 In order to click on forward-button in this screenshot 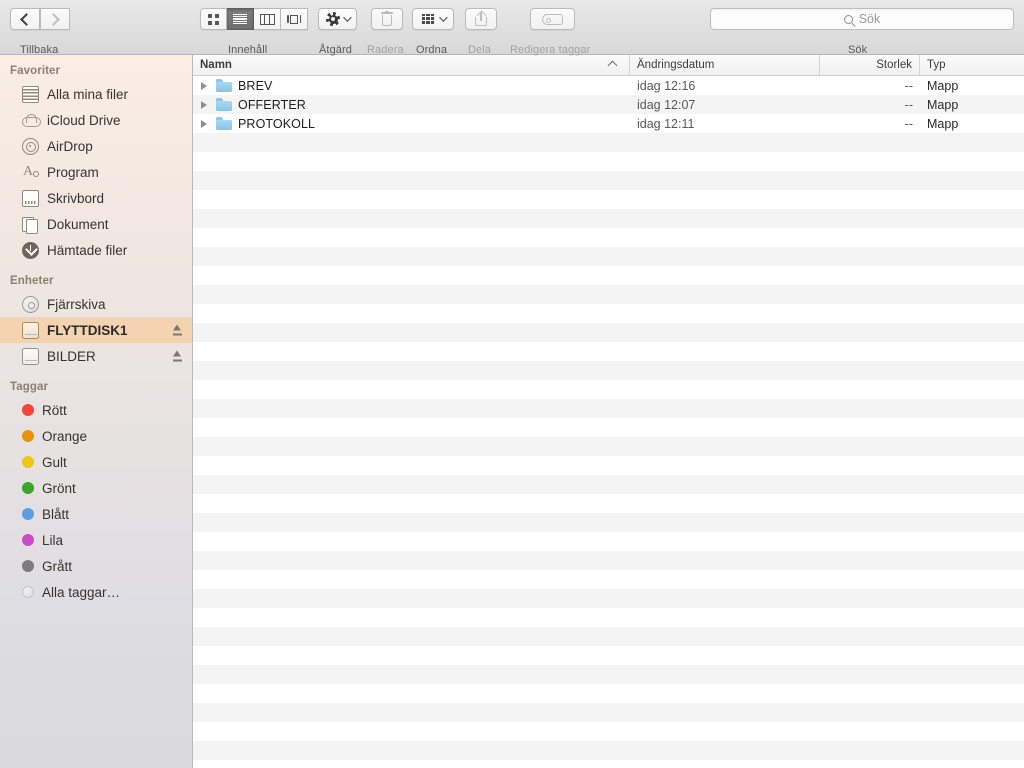, I will do `click(55, 19)`.